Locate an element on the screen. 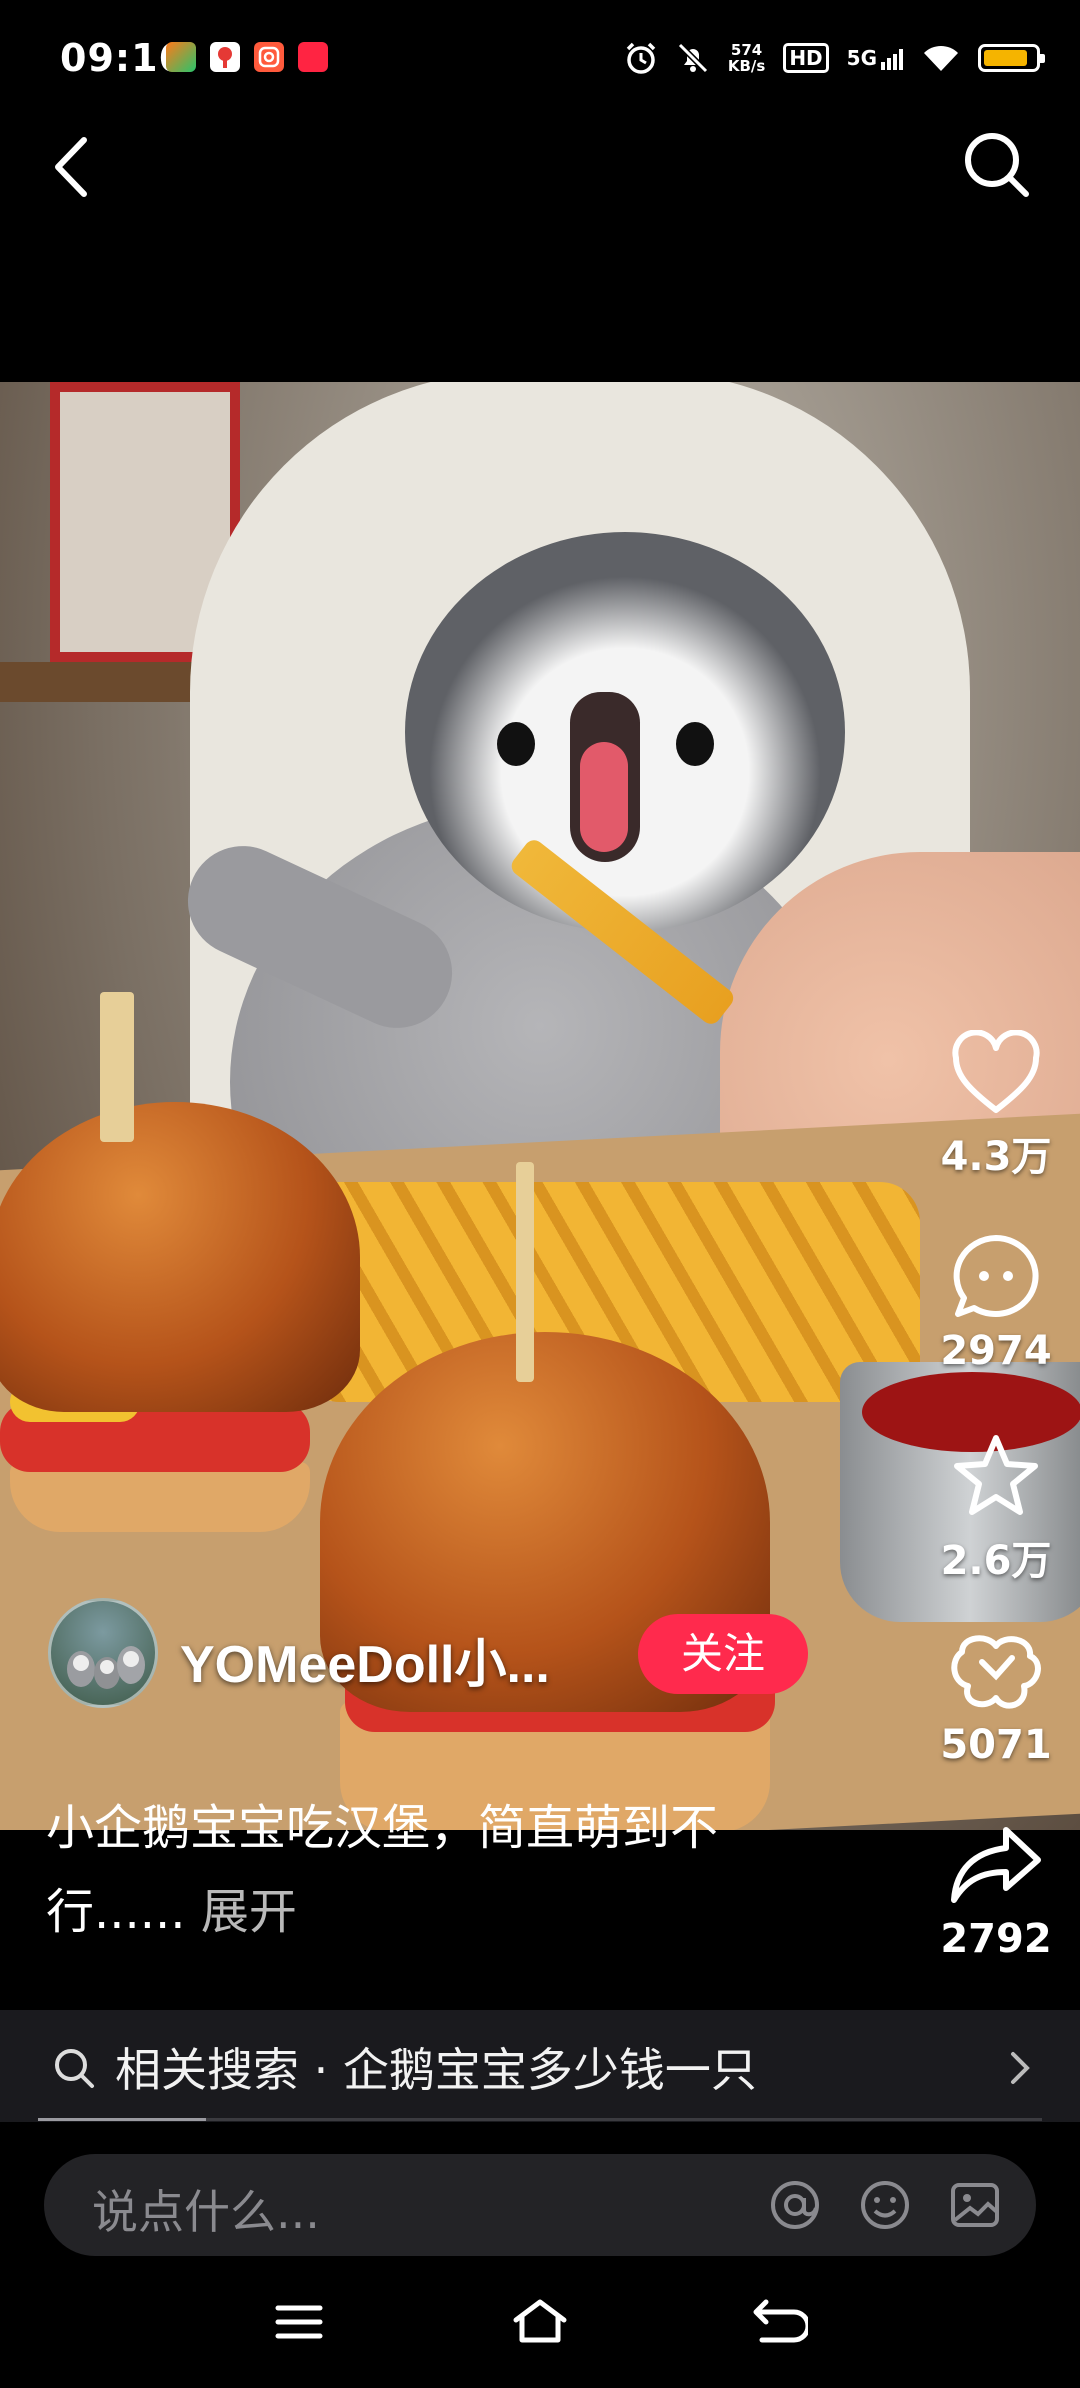  burger-left-bottom-bun is located at coordinates (160, 1497).